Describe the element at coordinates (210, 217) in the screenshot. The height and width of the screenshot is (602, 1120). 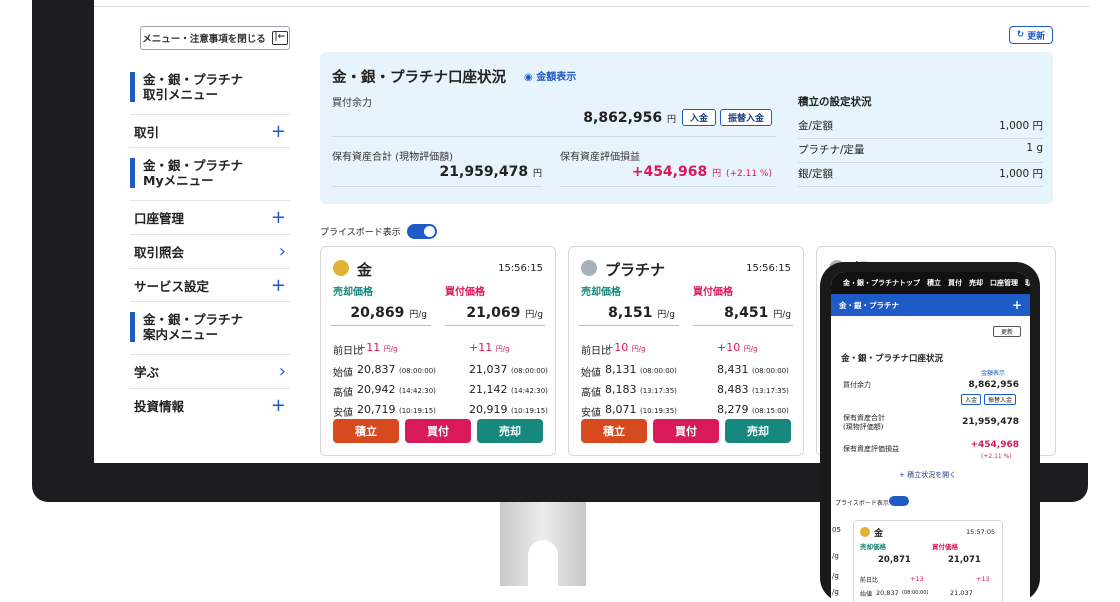
I see `sidebar-item-account: 口座管理 +` at that location.